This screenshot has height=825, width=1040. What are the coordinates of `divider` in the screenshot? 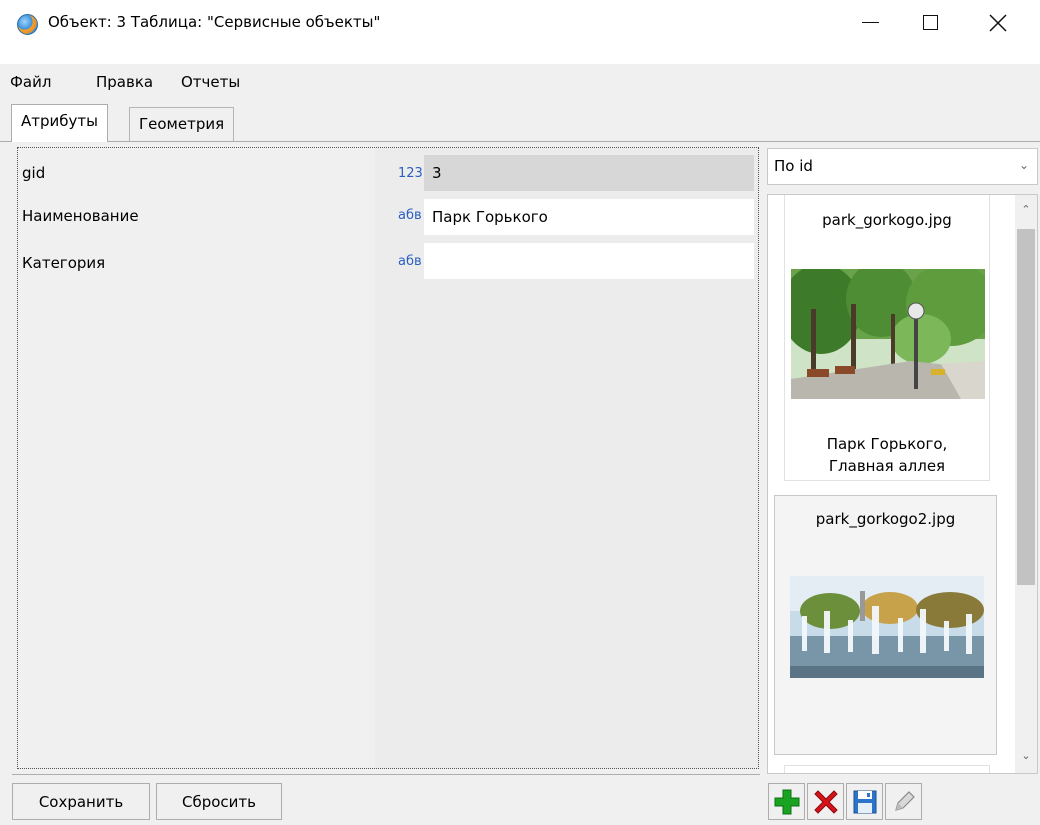 It's located at (386, 774).